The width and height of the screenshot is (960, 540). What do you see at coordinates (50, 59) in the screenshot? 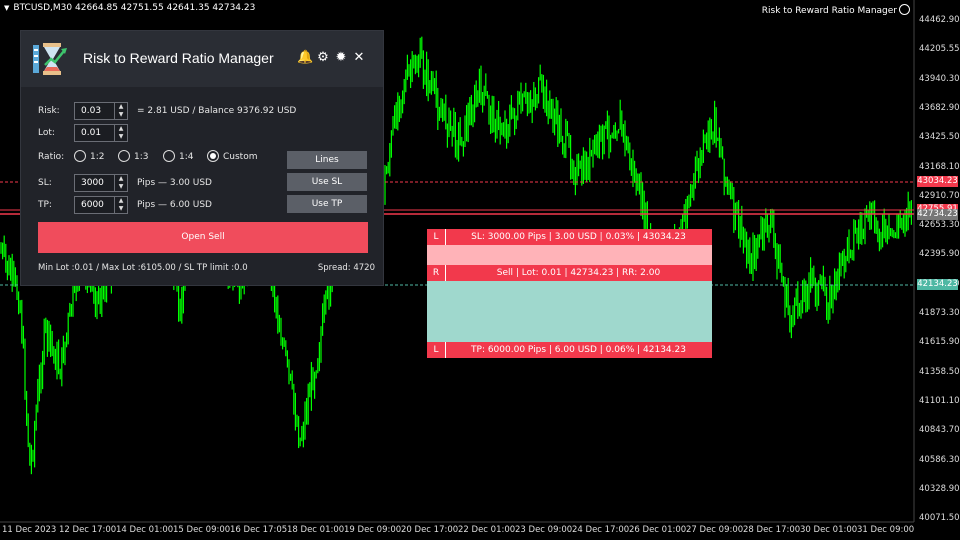
I see `app-logo-icon` at bounding box center [50, 59].